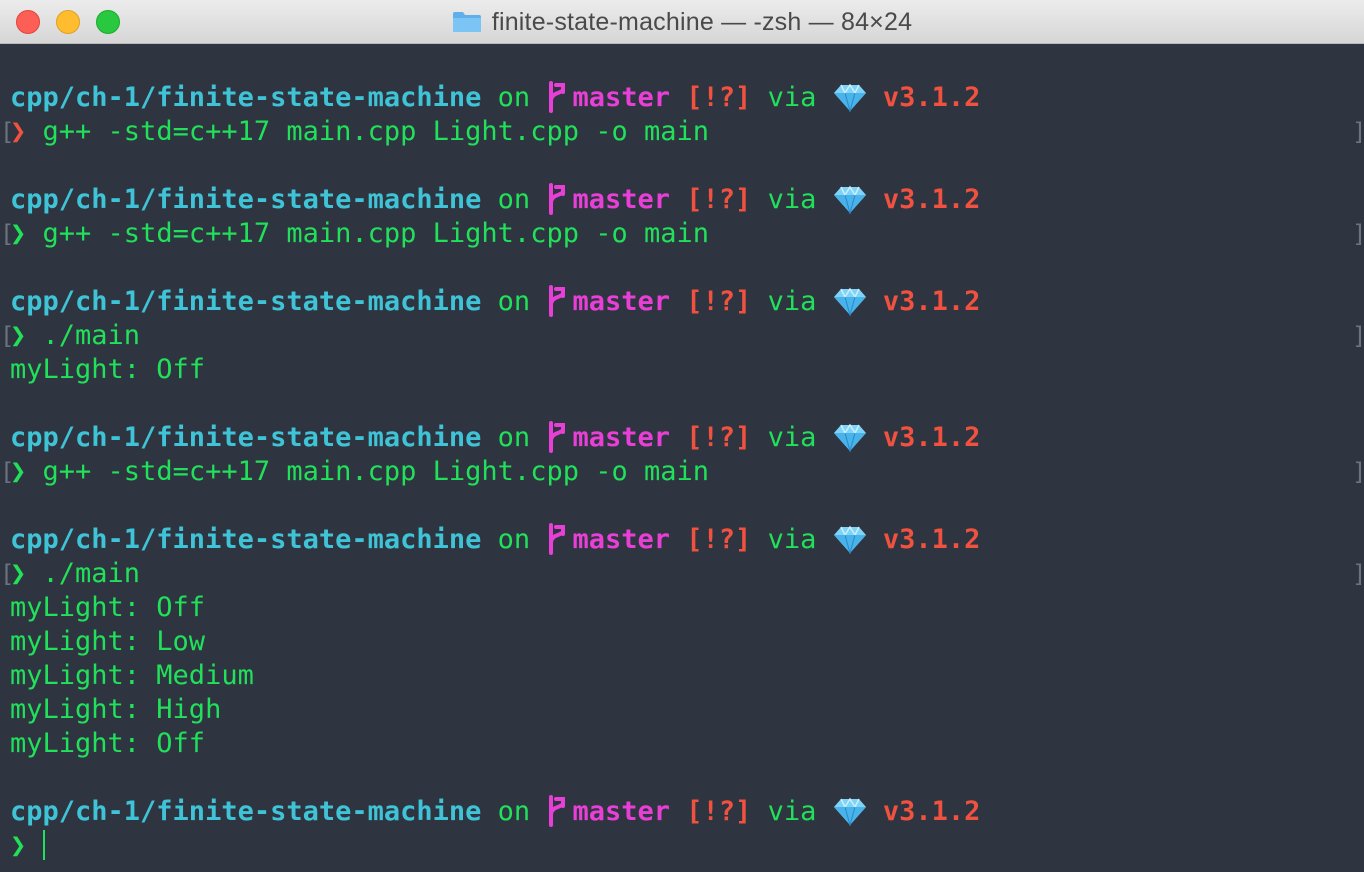  I want to click on text-cursor, so click(43, 845).